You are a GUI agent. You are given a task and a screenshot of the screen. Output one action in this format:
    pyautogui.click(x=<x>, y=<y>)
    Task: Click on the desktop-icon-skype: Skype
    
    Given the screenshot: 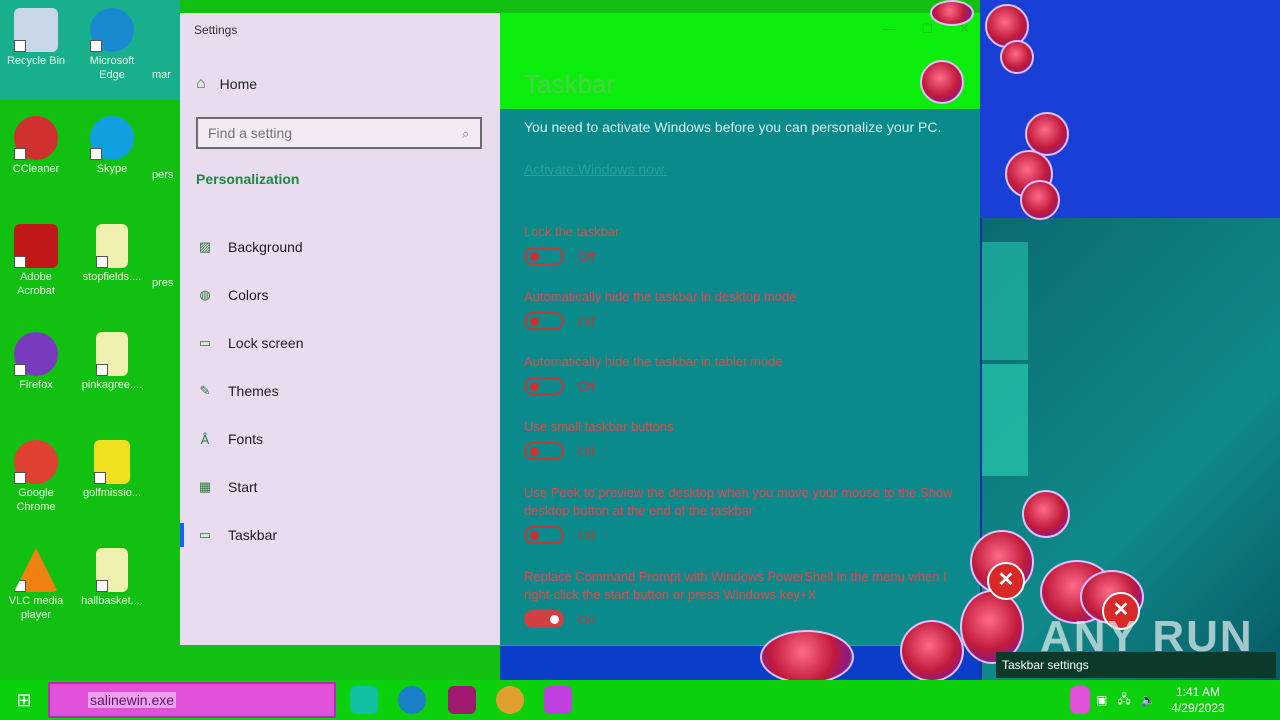 What is the action you would take?
    pyautogui.click(x=112, y=146)
    